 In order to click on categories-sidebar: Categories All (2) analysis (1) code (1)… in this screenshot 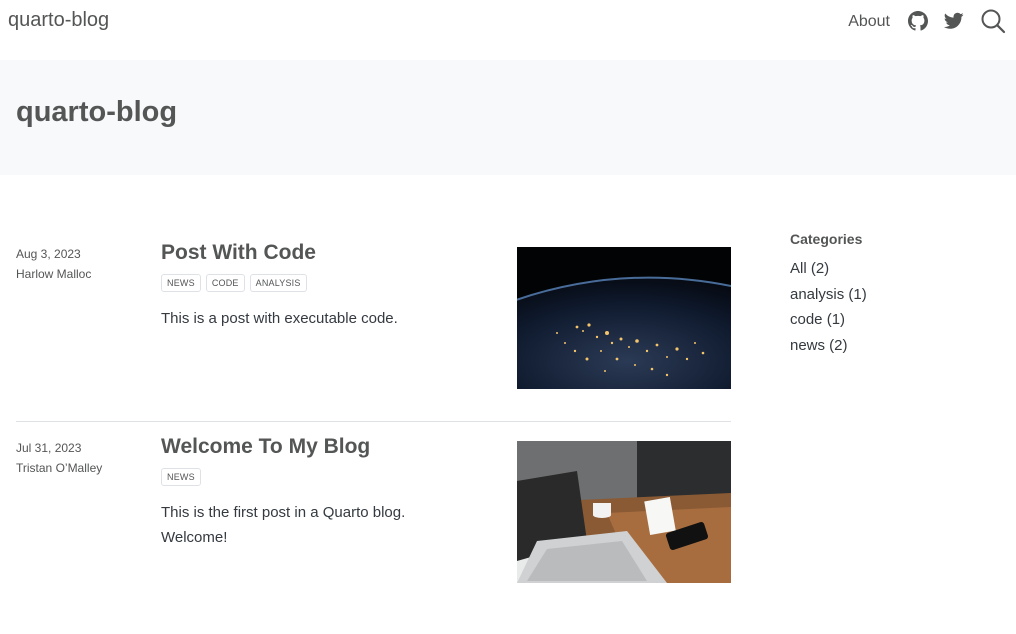, I will do `click(890, 294)`.